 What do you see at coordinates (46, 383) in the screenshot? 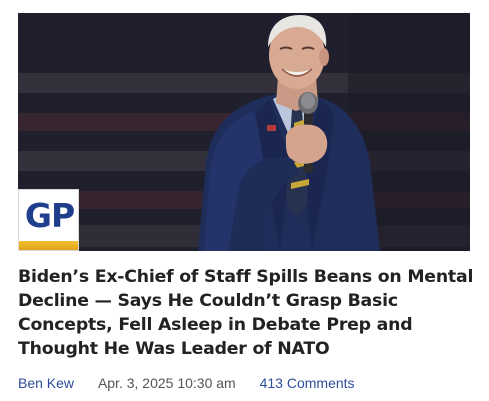
I see `author-link: Ben Kew` at bounding box center [46, 383].